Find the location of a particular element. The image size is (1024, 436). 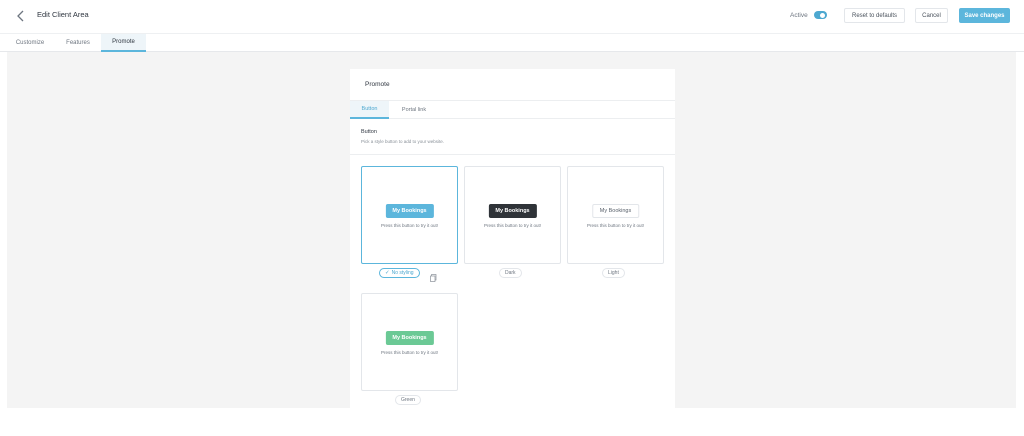

check-icon: ✓ is located at coordinates (387, 273).